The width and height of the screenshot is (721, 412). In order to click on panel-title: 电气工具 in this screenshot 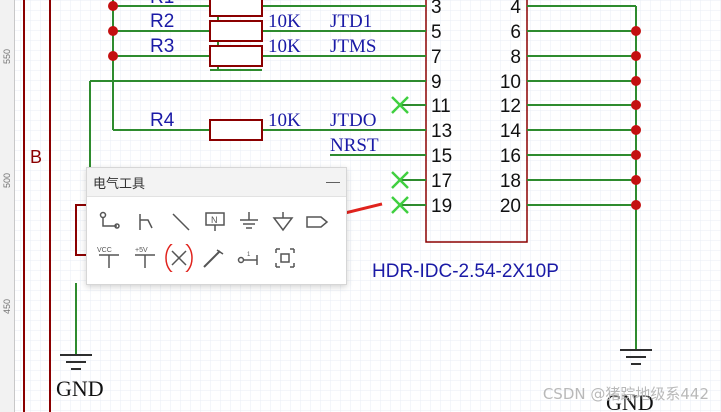, I will do `click(119, 184)`.